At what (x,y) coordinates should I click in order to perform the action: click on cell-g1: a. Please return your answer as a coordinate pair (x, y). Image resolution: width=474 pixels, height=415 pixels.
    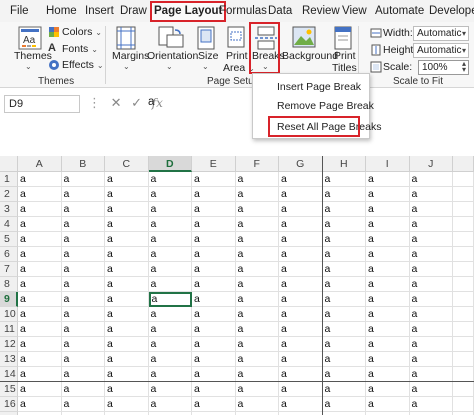
    Looking at the image, I should click on (301, 179).